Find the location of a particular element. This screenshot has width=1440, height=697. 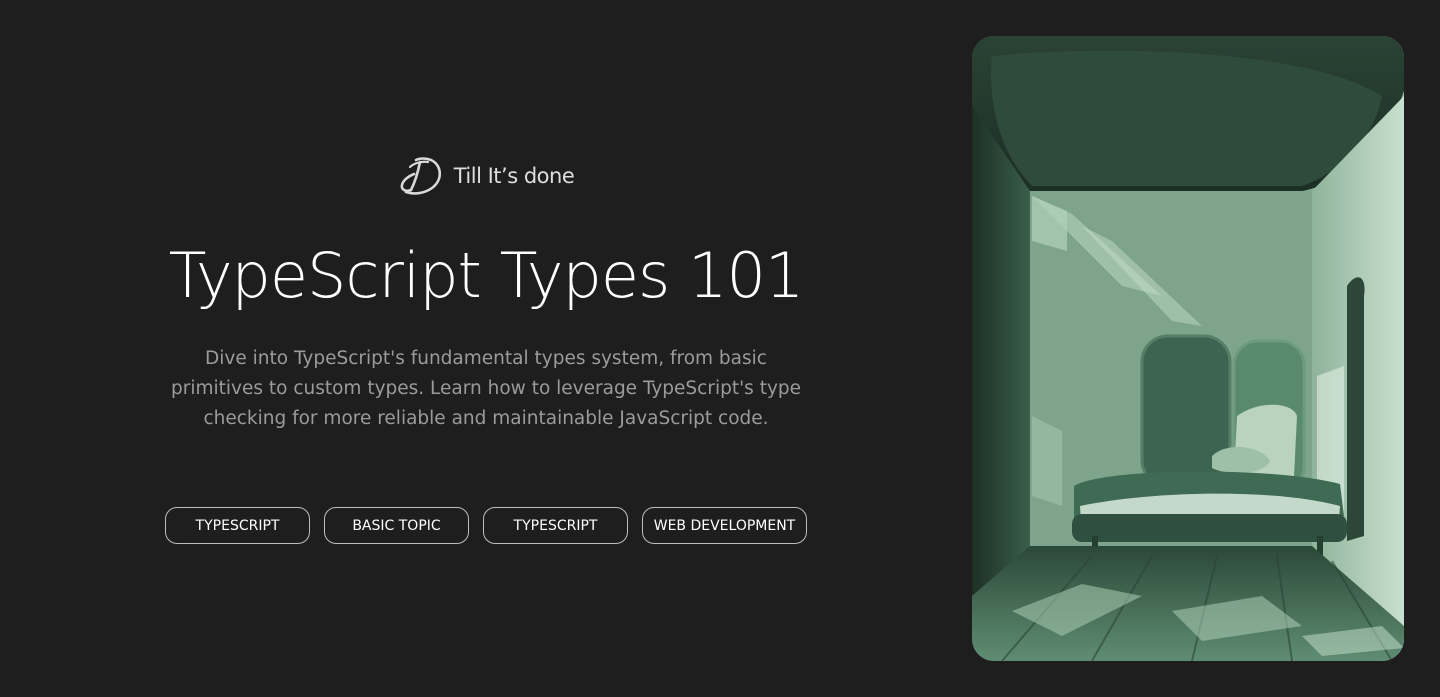

signature-d-logo-icon is located at coordinates (420, 176).